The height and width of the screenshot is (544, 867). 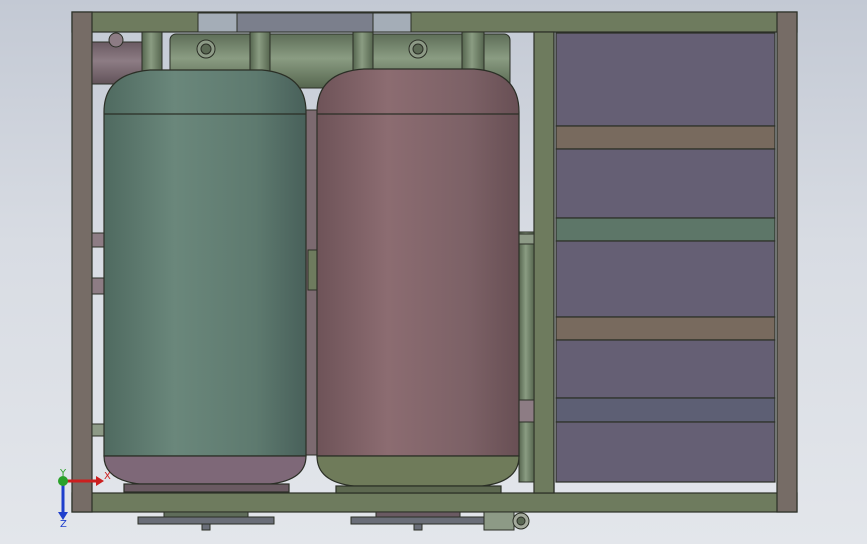 I want to click on bottom-feet, so click(x=333, y=521).